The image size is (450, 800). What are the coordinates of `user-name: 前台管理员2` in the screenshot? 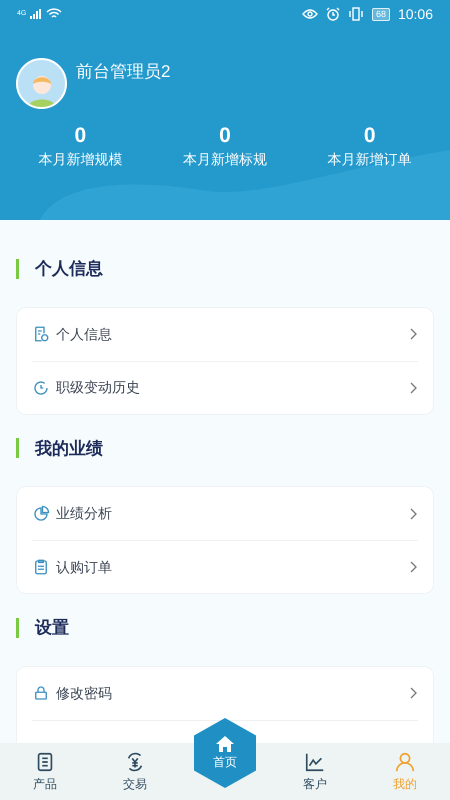 It's located at (123, 71).